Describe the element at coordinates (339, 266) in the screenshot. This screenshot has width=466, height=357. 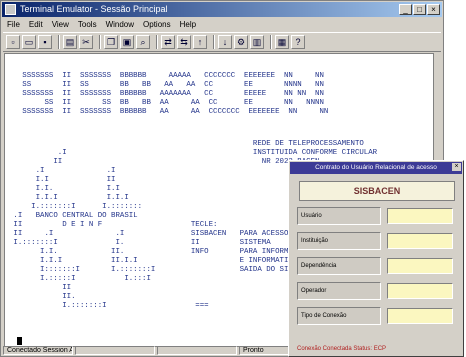
I see `field-label: Dependência` at that location.